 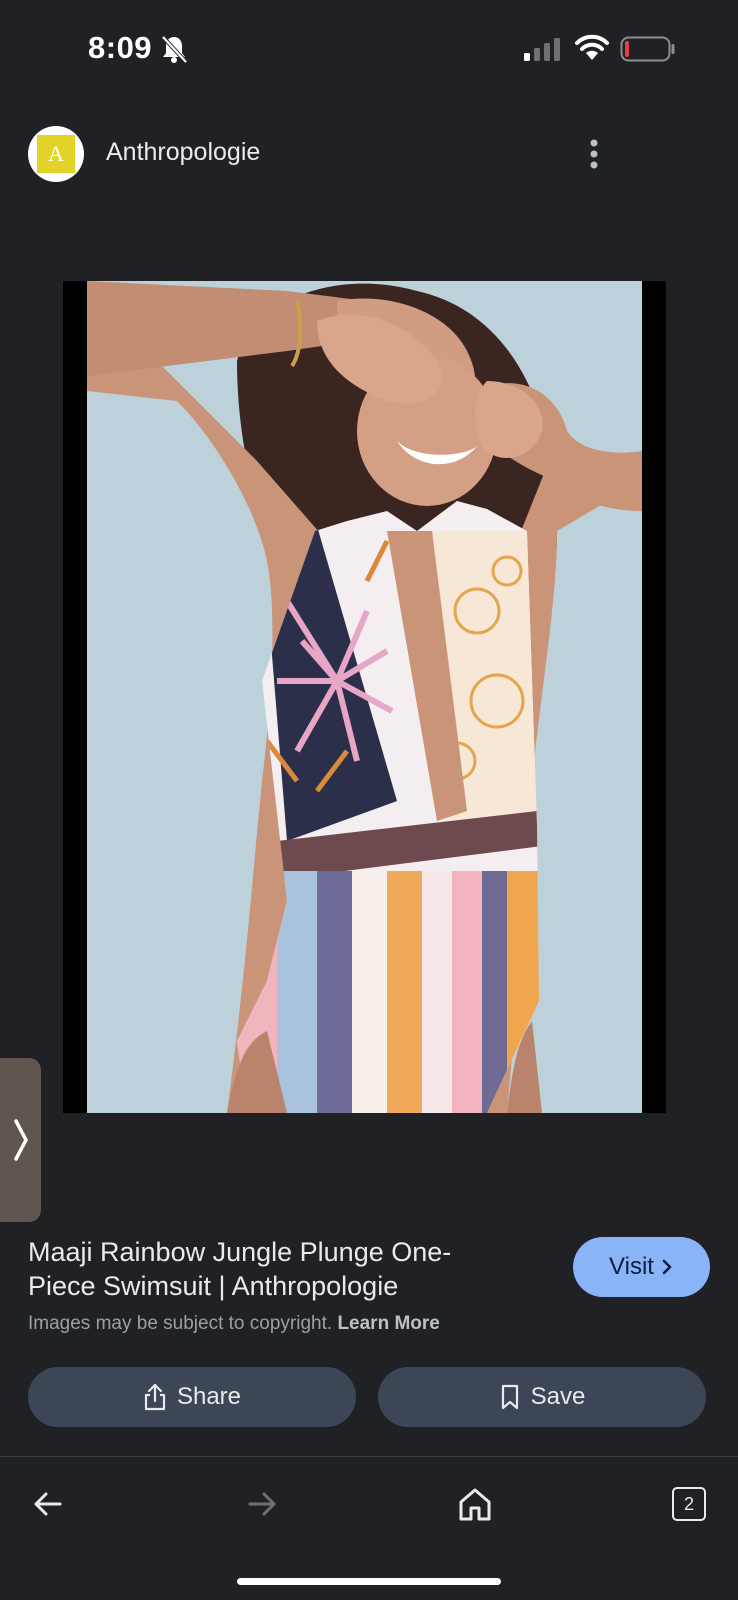 I want to click on back-button, so click(x=48, y=1504).